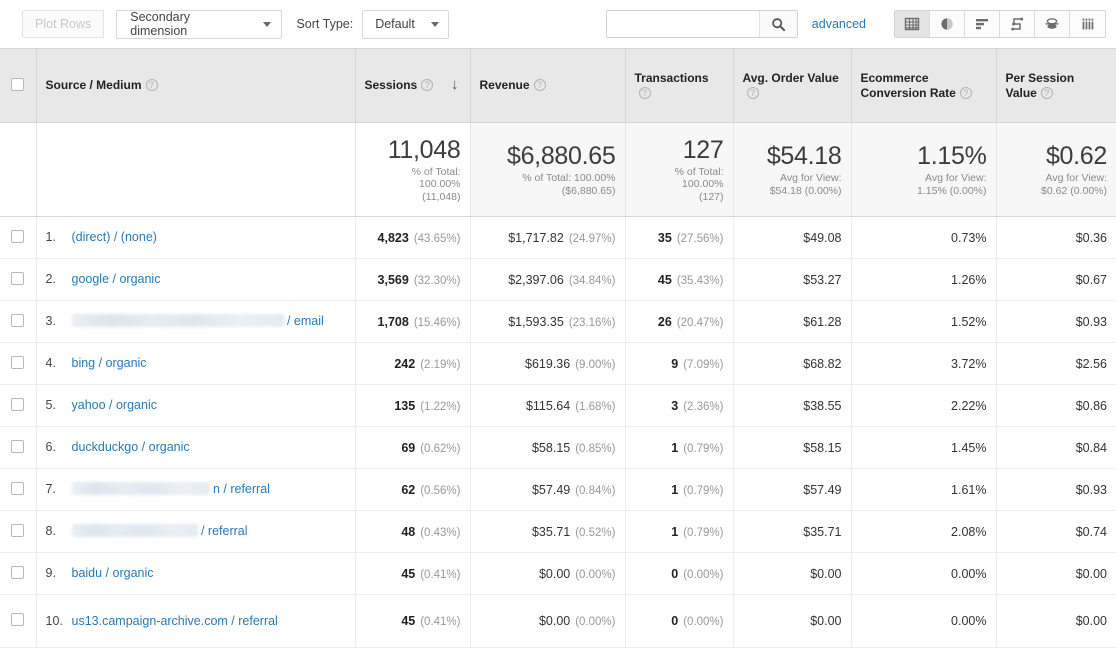  What do you see at coordinates (50, 321) in the screenshot?
I see `row-index: 3.` at bounding box center [50, 321].